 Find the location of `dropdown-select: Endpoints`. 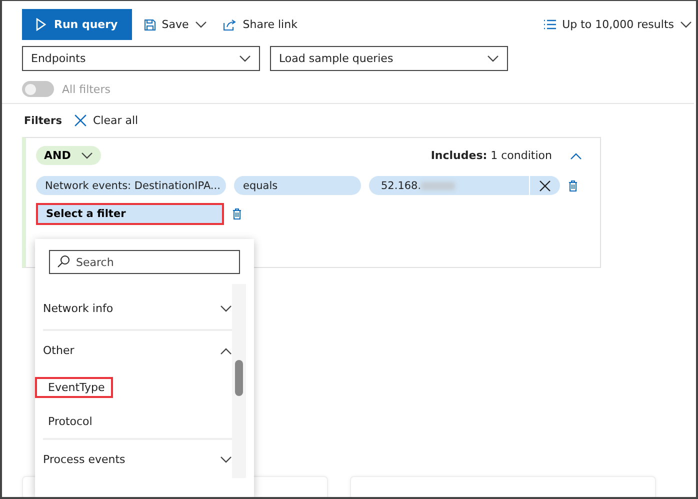

dropdown-select: Endpoints is located at coordinates (141, 58).